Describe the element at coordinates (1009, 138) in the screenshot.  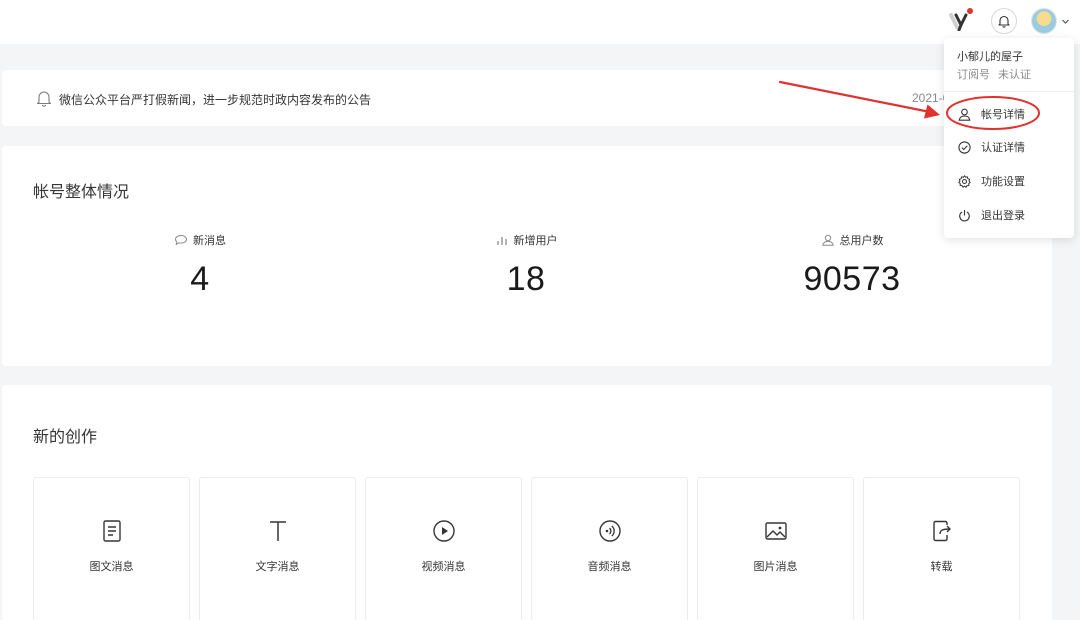
I see `account-dropdown-menu: 小郁儿的屋子 订阅号 未认证 帐号详情 认证详情 功能设置 退出登录` at that location.